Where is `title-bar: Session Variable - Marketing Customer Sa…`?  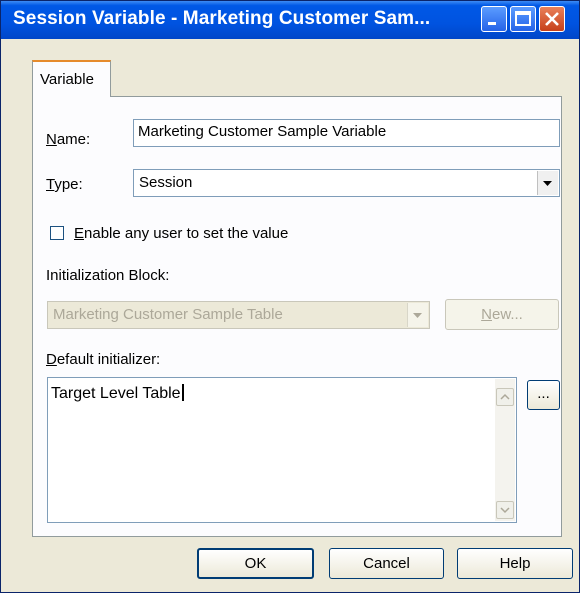 title-bar: Session Variable - Marketing Customer Sa… is located at coordinates (290, 20).